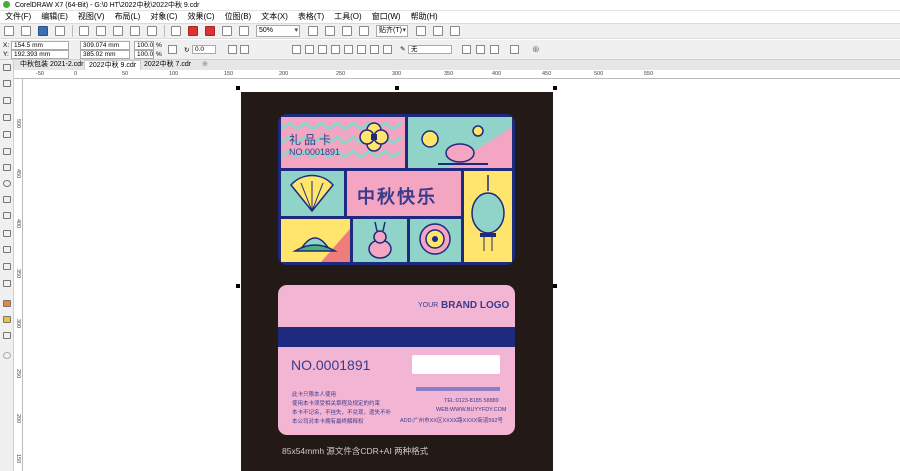  What do you see at coordinates (347, 31) in the screenshot?
I see `grid-icon` at bounding box center [347, 31].